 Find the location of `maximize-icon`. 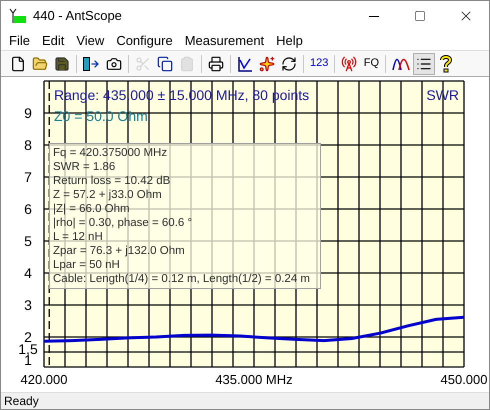

maximize-icon is located at coordinates (420, 16).